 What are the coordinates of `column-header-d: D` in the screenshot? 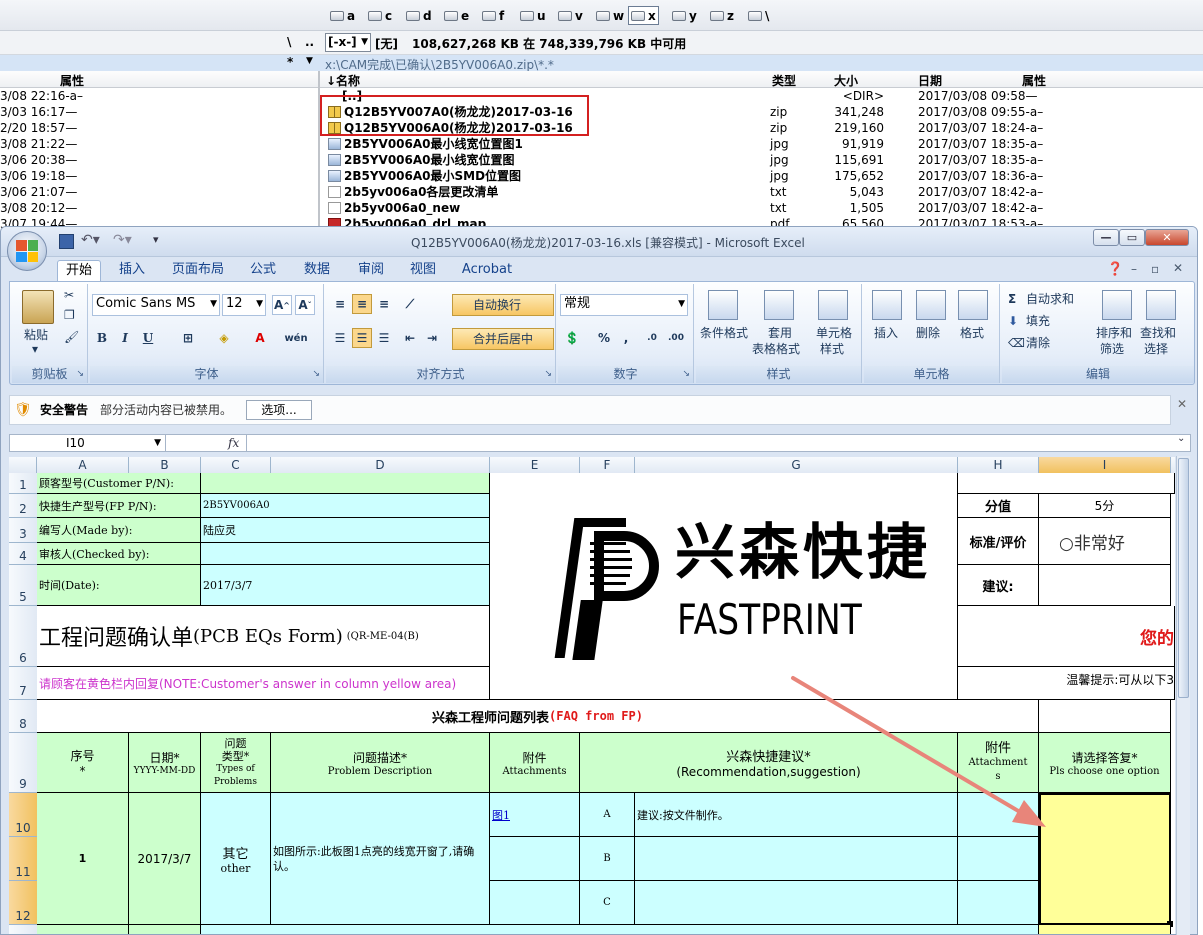 It's located at (380, 465).